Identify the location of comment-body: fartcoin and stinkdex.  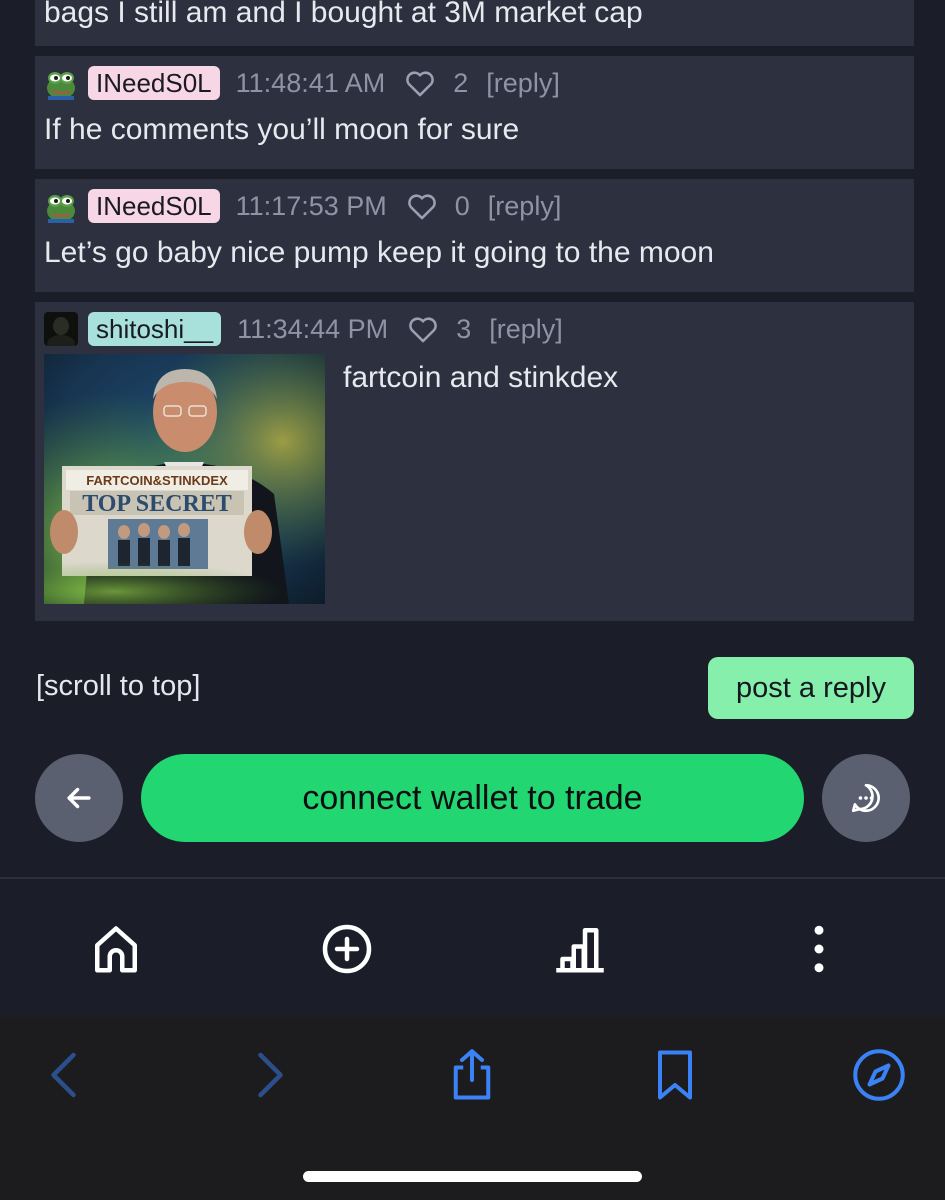
(481, 377).